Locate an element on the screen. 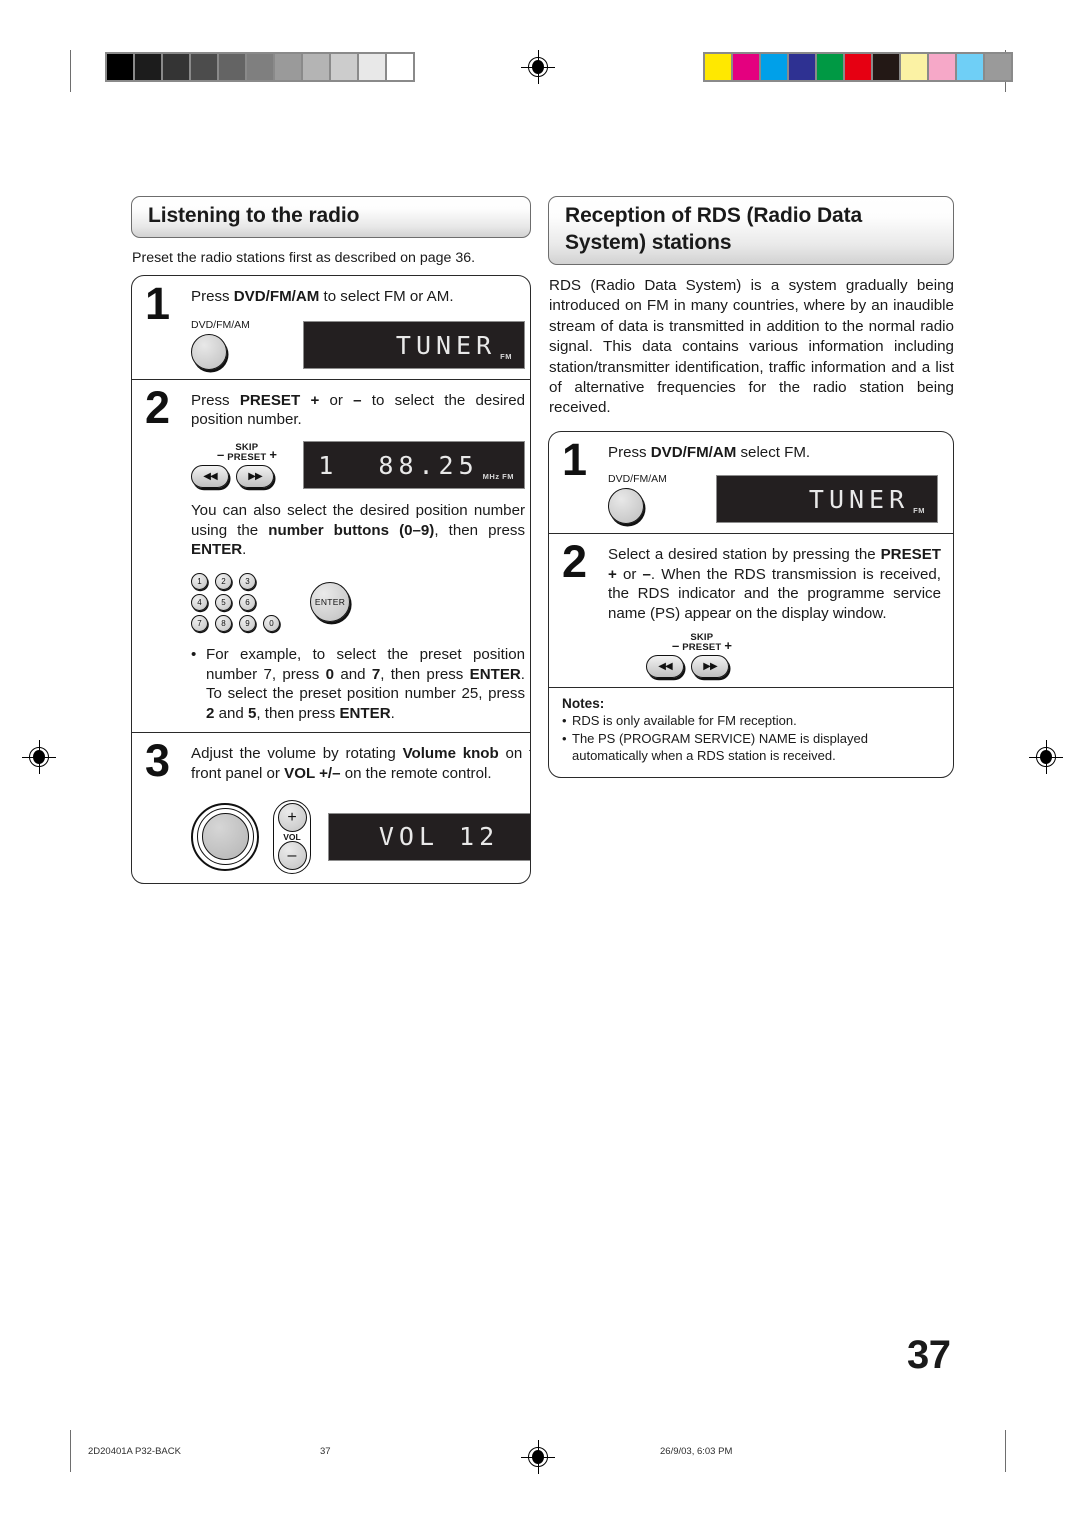 The height and width of the screenshot is (1528, 1080). page-number: 37 is located at coordinates (929, 1355).